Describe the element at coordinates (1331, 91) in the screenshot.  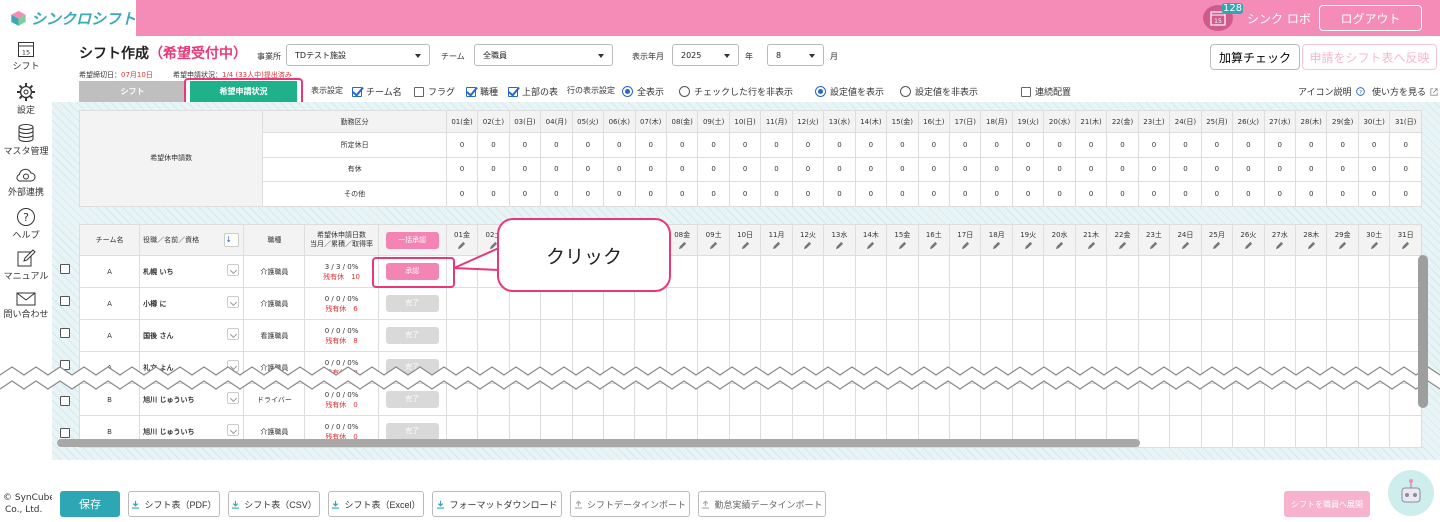
I see `icon-help-link: アイコン説明?` at that location.